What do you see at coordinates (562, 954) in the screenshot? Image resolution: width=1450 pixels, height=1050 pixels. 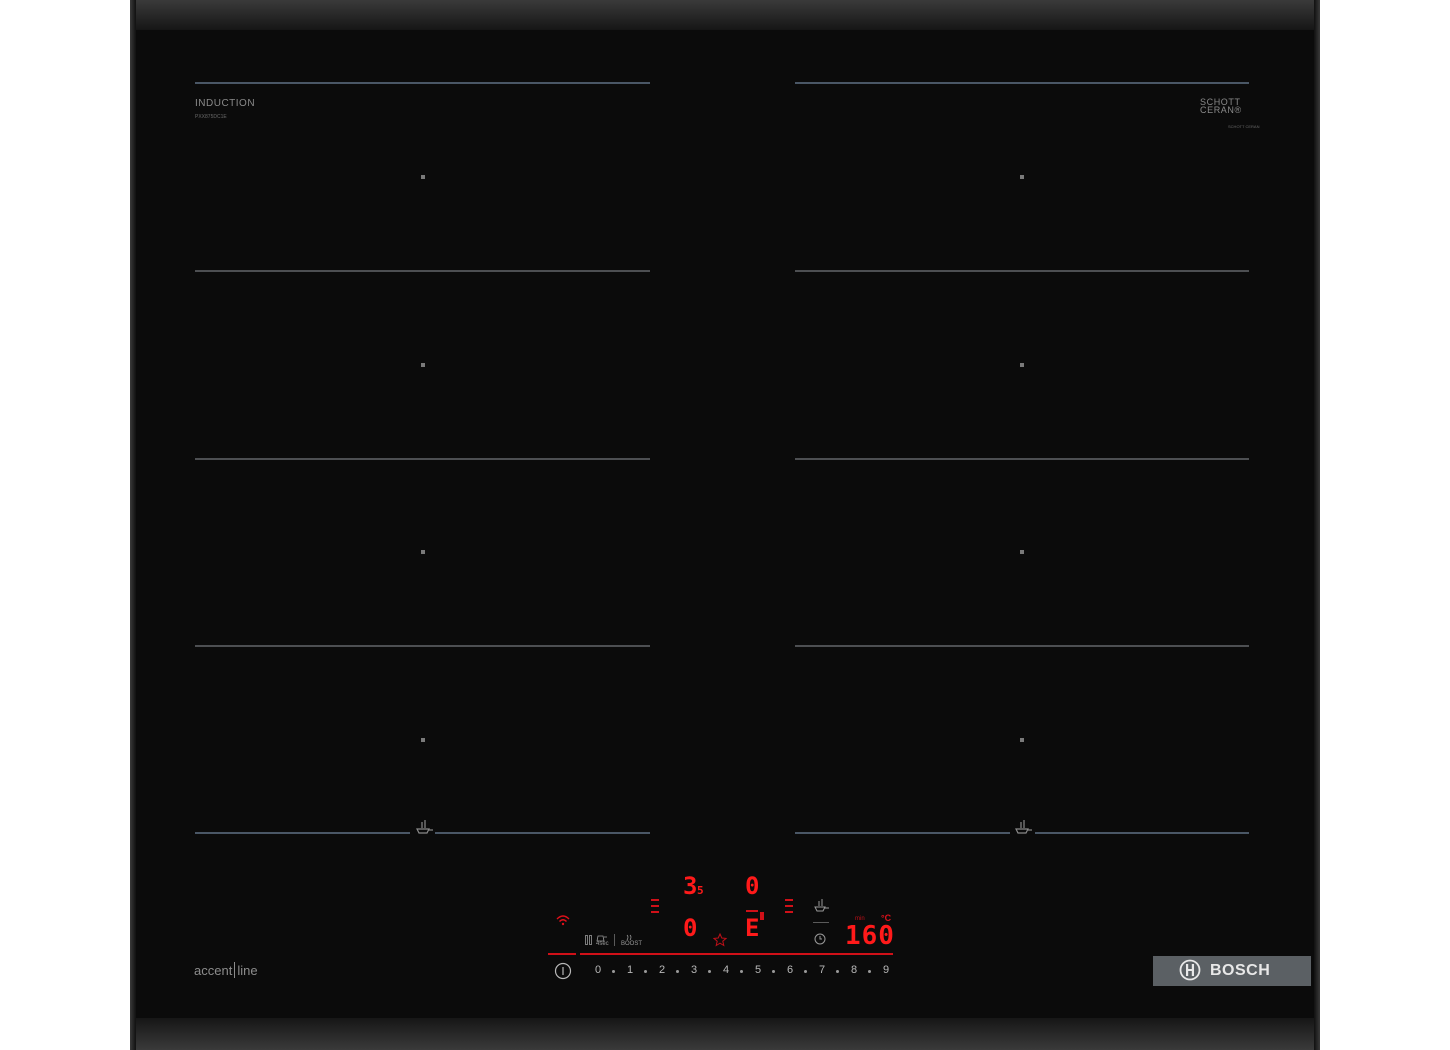 I see `wifi-active-bar` at bounding box center [562, 954].